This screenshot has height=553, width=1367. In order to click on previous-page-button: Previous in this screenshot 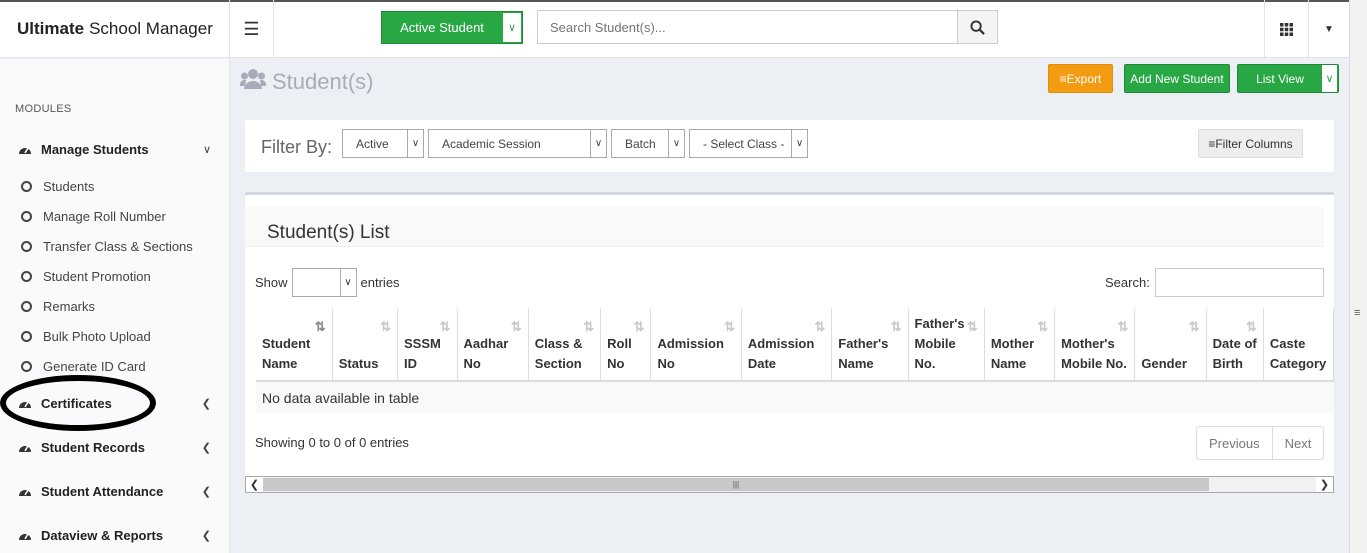, I will do `click(1234, 443)`.